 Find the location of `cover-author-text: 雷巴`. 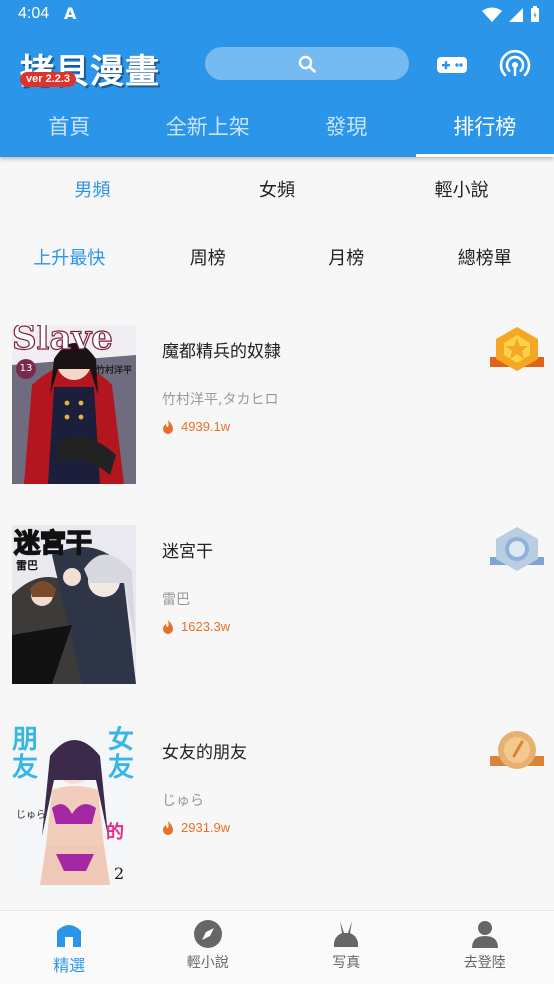

cover-author-text: 雷巴 is located at coordinates (27, 565).